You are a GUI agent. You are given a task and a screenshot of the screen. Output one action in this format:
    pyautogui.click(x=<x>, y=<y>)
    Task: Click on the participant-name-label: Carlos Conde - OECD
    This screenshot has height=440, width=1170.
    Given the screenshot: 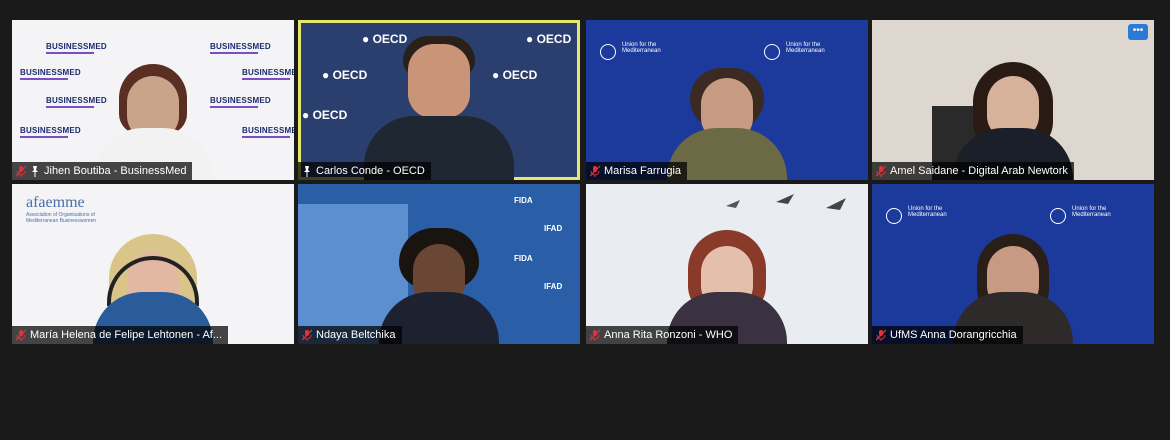 What is the action you would take?
    pyautogui.click(x=364, y=171)
    